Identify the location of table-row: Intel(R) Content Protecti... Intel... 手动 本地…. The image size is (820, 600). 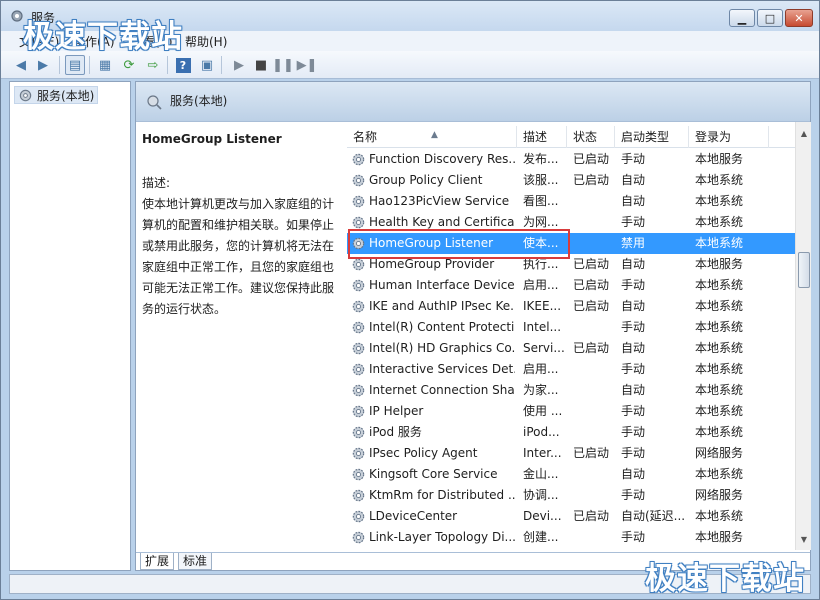
(571, 327).